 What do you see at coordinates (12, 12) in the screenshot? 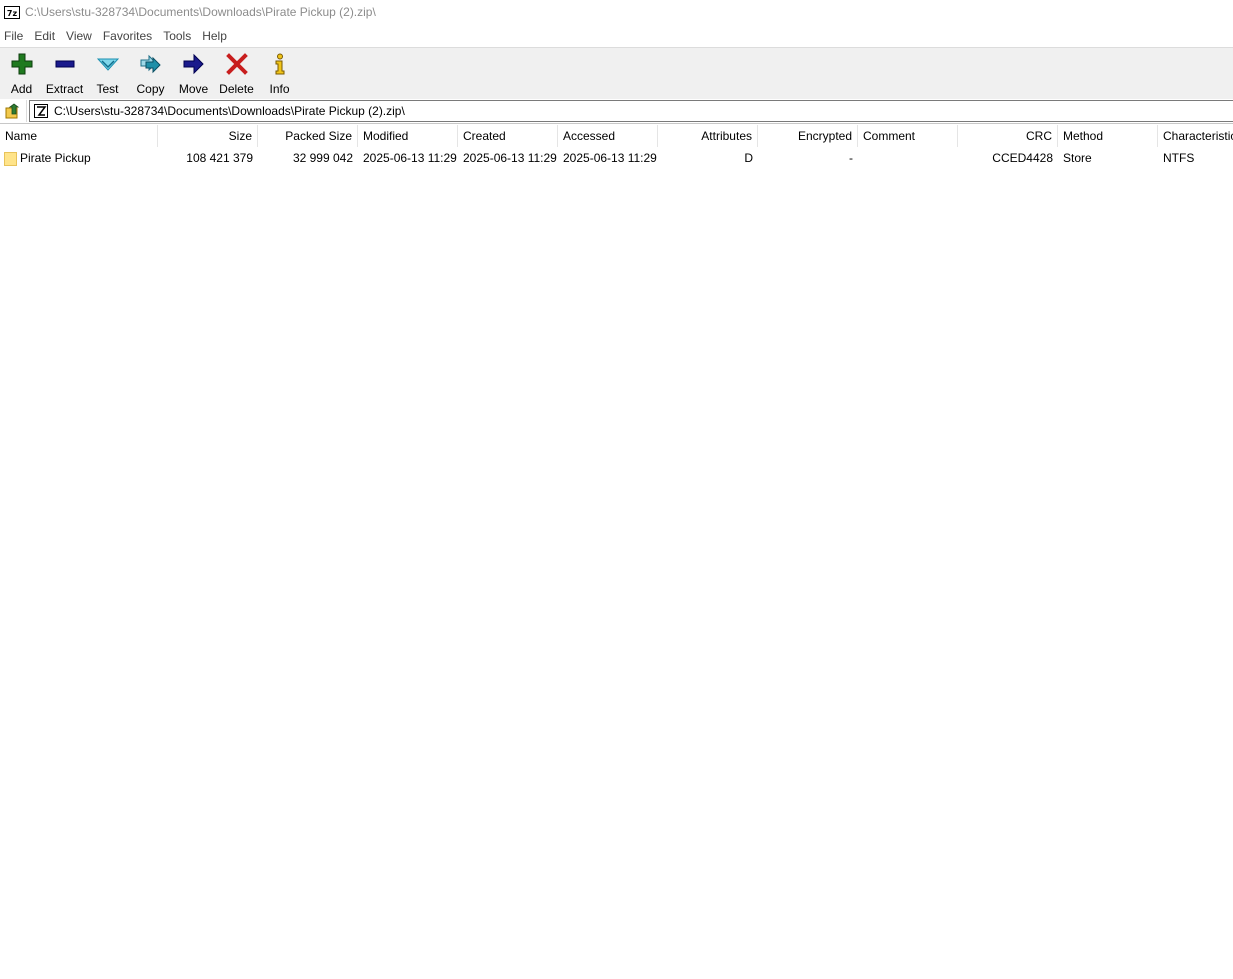
I see `7zip-app-icon: 7z` at bounding box center [12, 12].